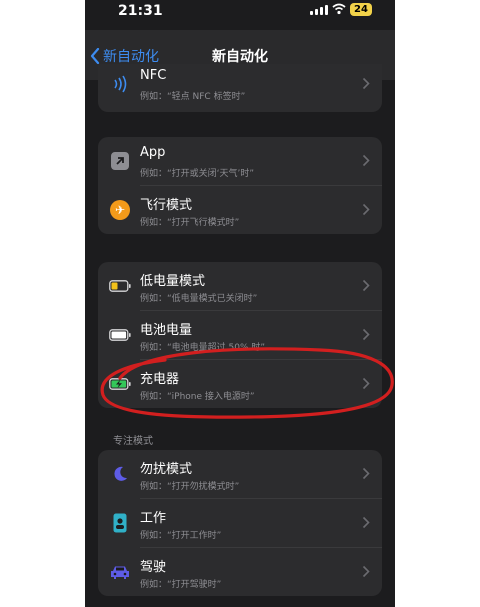 The height and width of the screenshot is (607, 480). What do you see at coordinates (247, 383) in the screenshot?
I see `annotation-circle-overlay` at bounding box center [247, 383].